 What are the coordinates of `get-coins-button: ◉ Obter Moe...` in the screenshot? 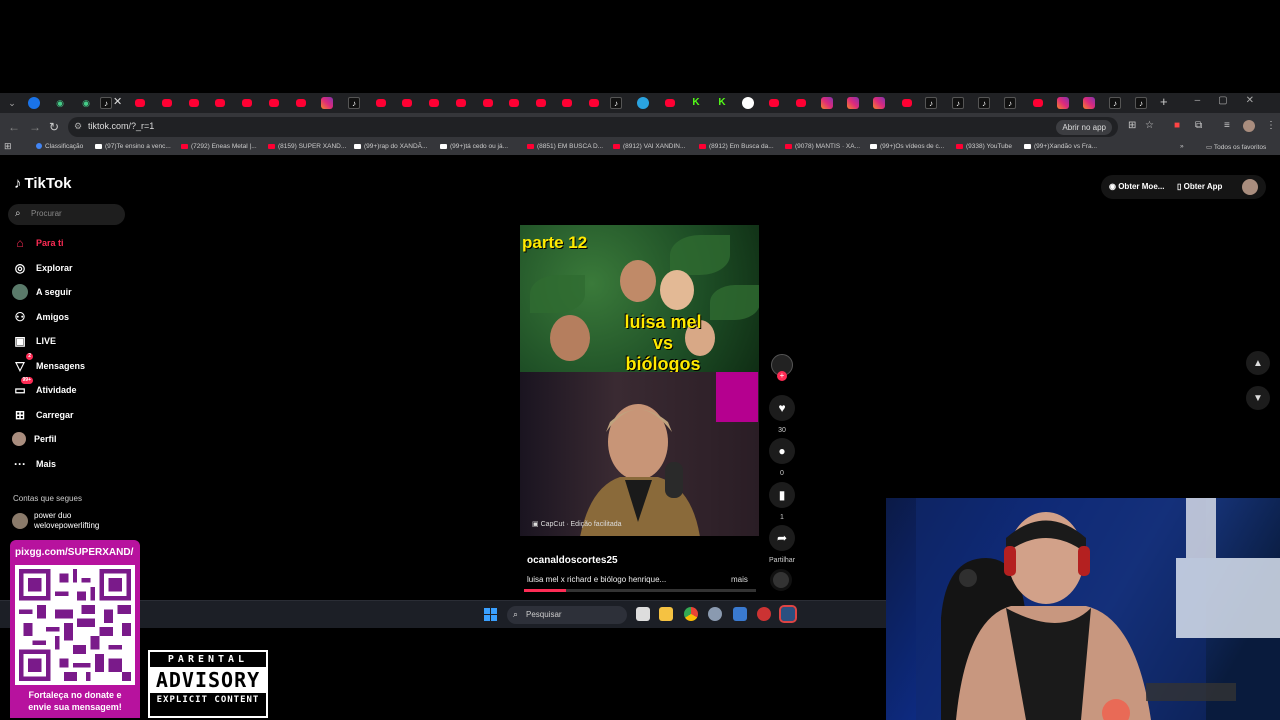 It's located at (1136, 186).